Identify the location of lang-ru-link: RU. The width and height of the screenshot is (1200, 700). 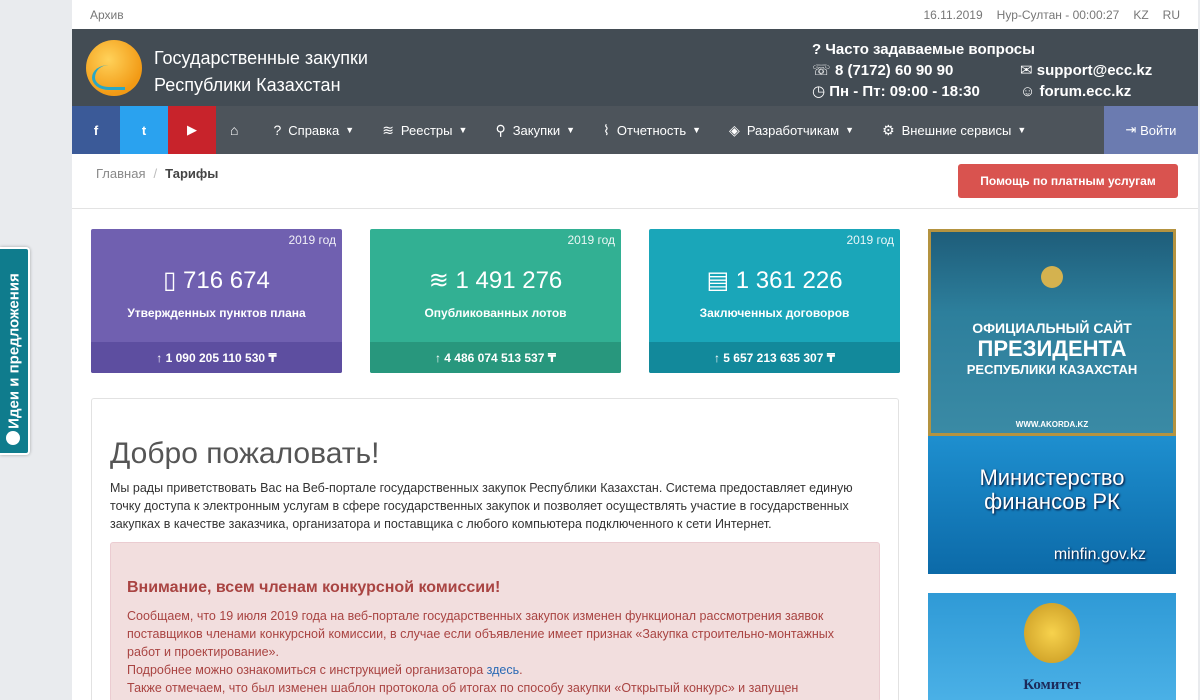
(1171, 15).